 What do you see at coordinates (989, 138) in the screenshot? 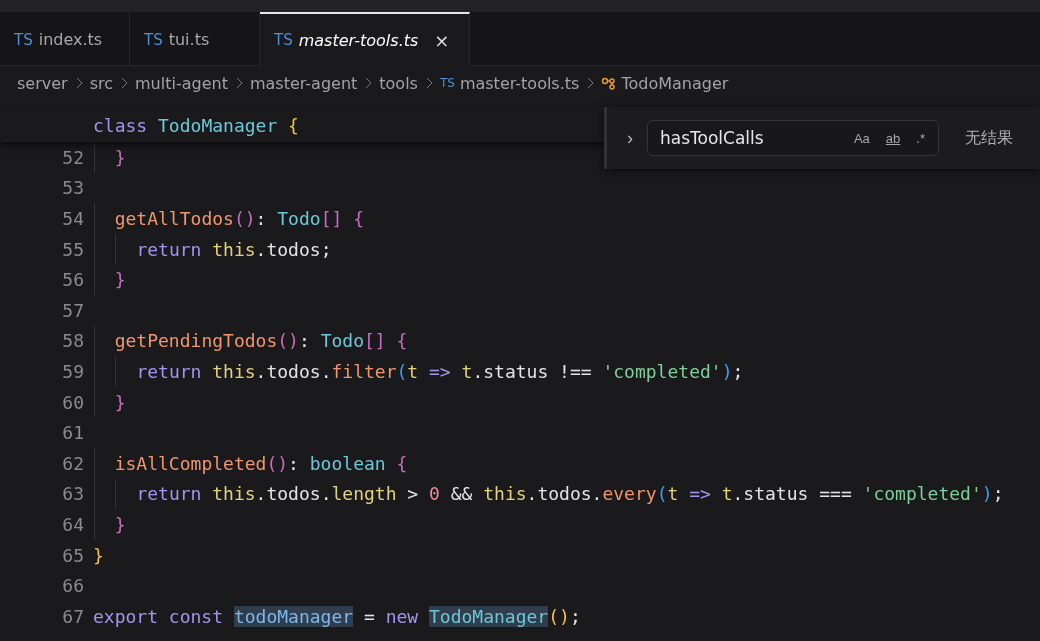
I see `find-result-text: 无结果` at bounding box center [989, 138].